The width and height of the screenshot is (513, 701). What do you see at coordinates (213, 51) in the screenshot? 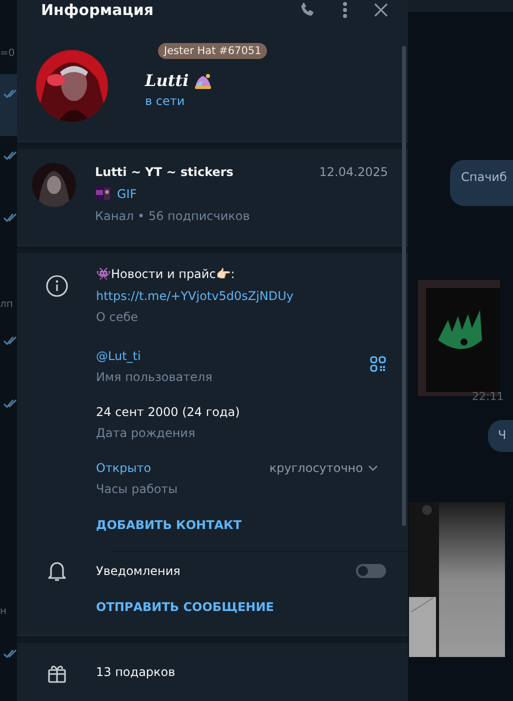
I see `gift-tooltip: Jester Hat #67051` at bounding box center [213, 51].